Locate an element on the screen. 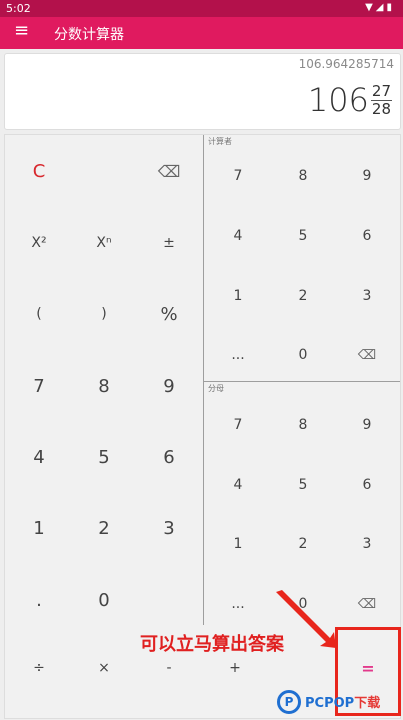 The width and height of the screenshot is (403, 720). power-button: Xⁿ is located at coordinates (104, 243).